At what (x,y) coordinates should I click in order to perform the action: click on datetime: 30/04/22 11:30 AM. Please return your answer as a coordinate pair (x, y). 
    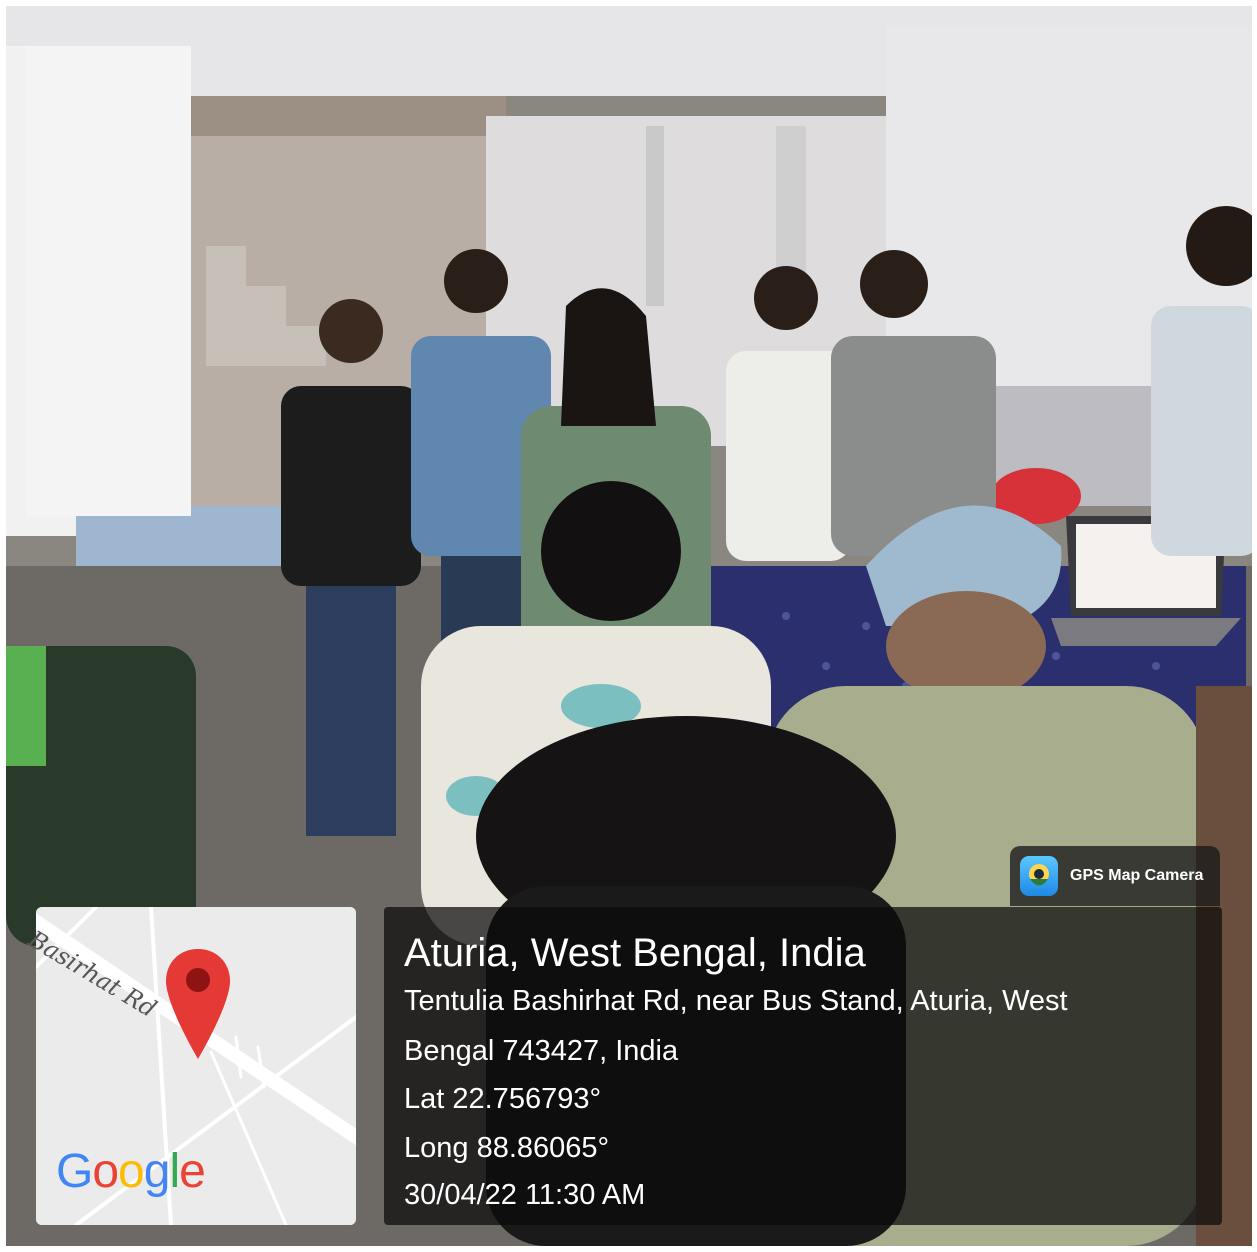
    Looking at the image, I should click on (525, 1195).